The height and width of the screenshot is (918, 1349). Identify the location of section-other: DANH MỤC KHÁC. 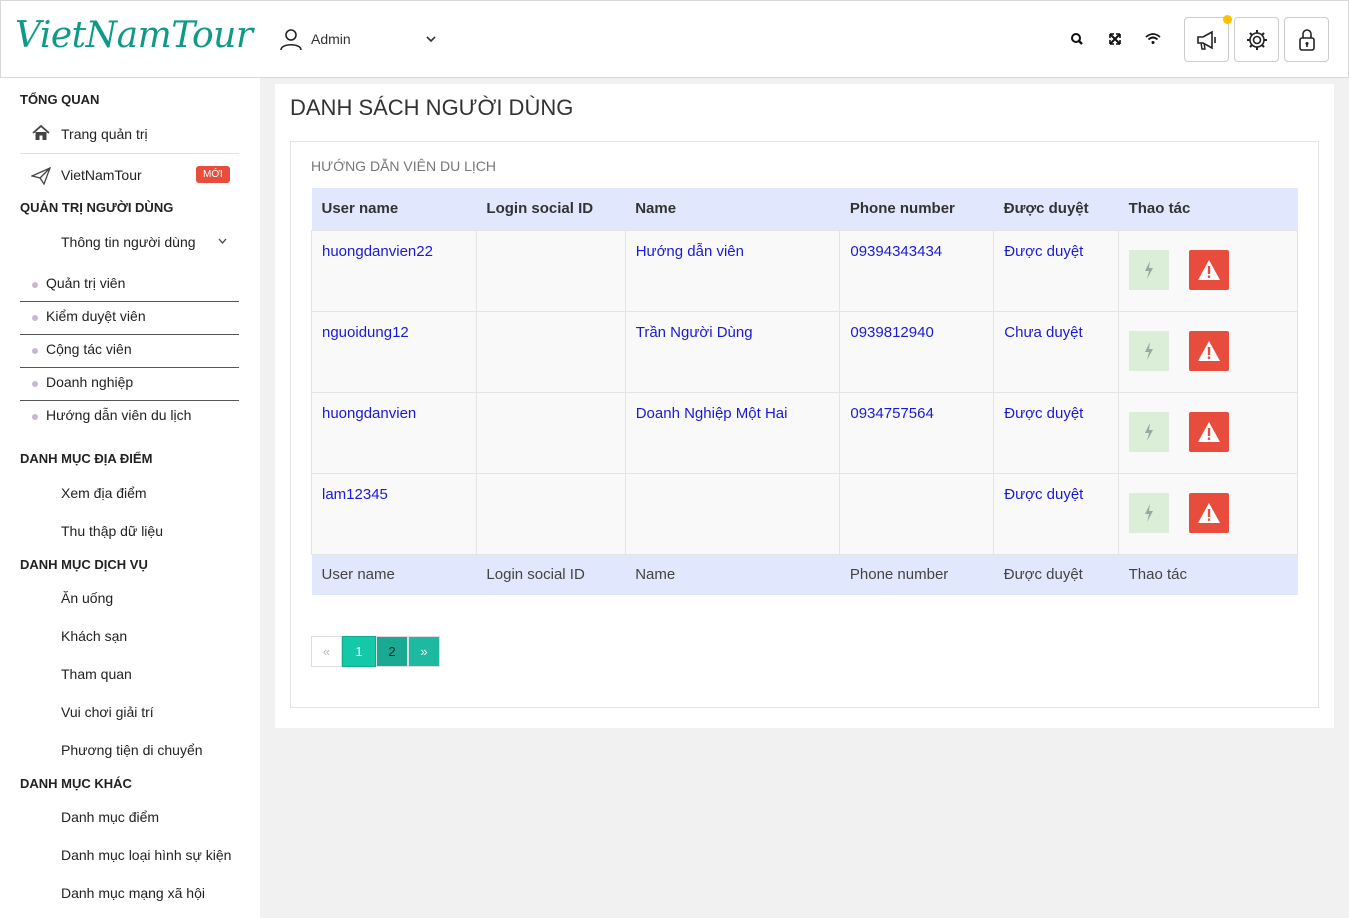
(76, 783).